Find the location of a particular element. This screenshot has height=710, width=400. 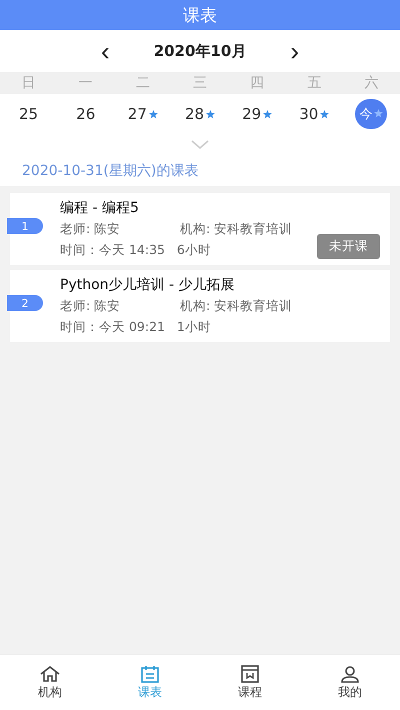

lesson-number-tag: 2 is located at coordinates (25, 303).